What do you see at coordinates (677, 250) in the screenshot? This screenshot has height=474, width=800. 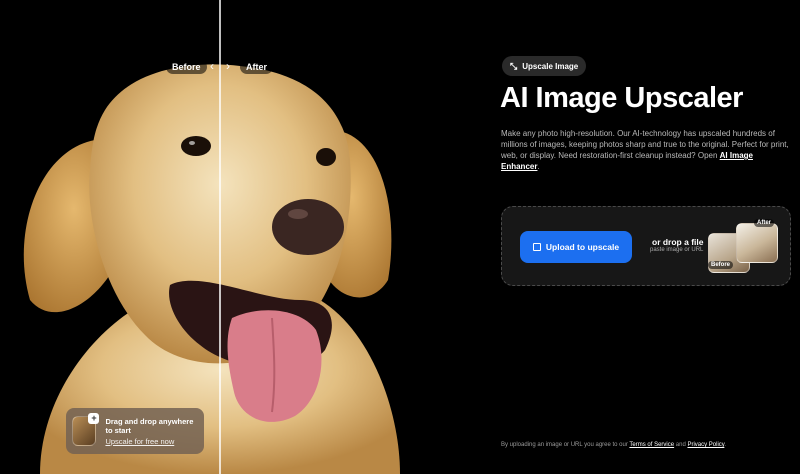 I see `paste-hint: paste image or URL` at bounding box center [677, 250].